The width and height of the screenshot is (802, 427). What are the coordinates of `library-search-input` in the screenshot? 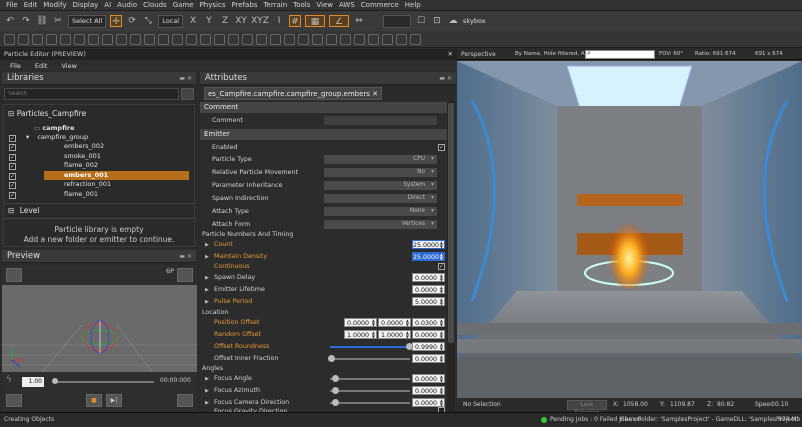 It's located at (91, 94).